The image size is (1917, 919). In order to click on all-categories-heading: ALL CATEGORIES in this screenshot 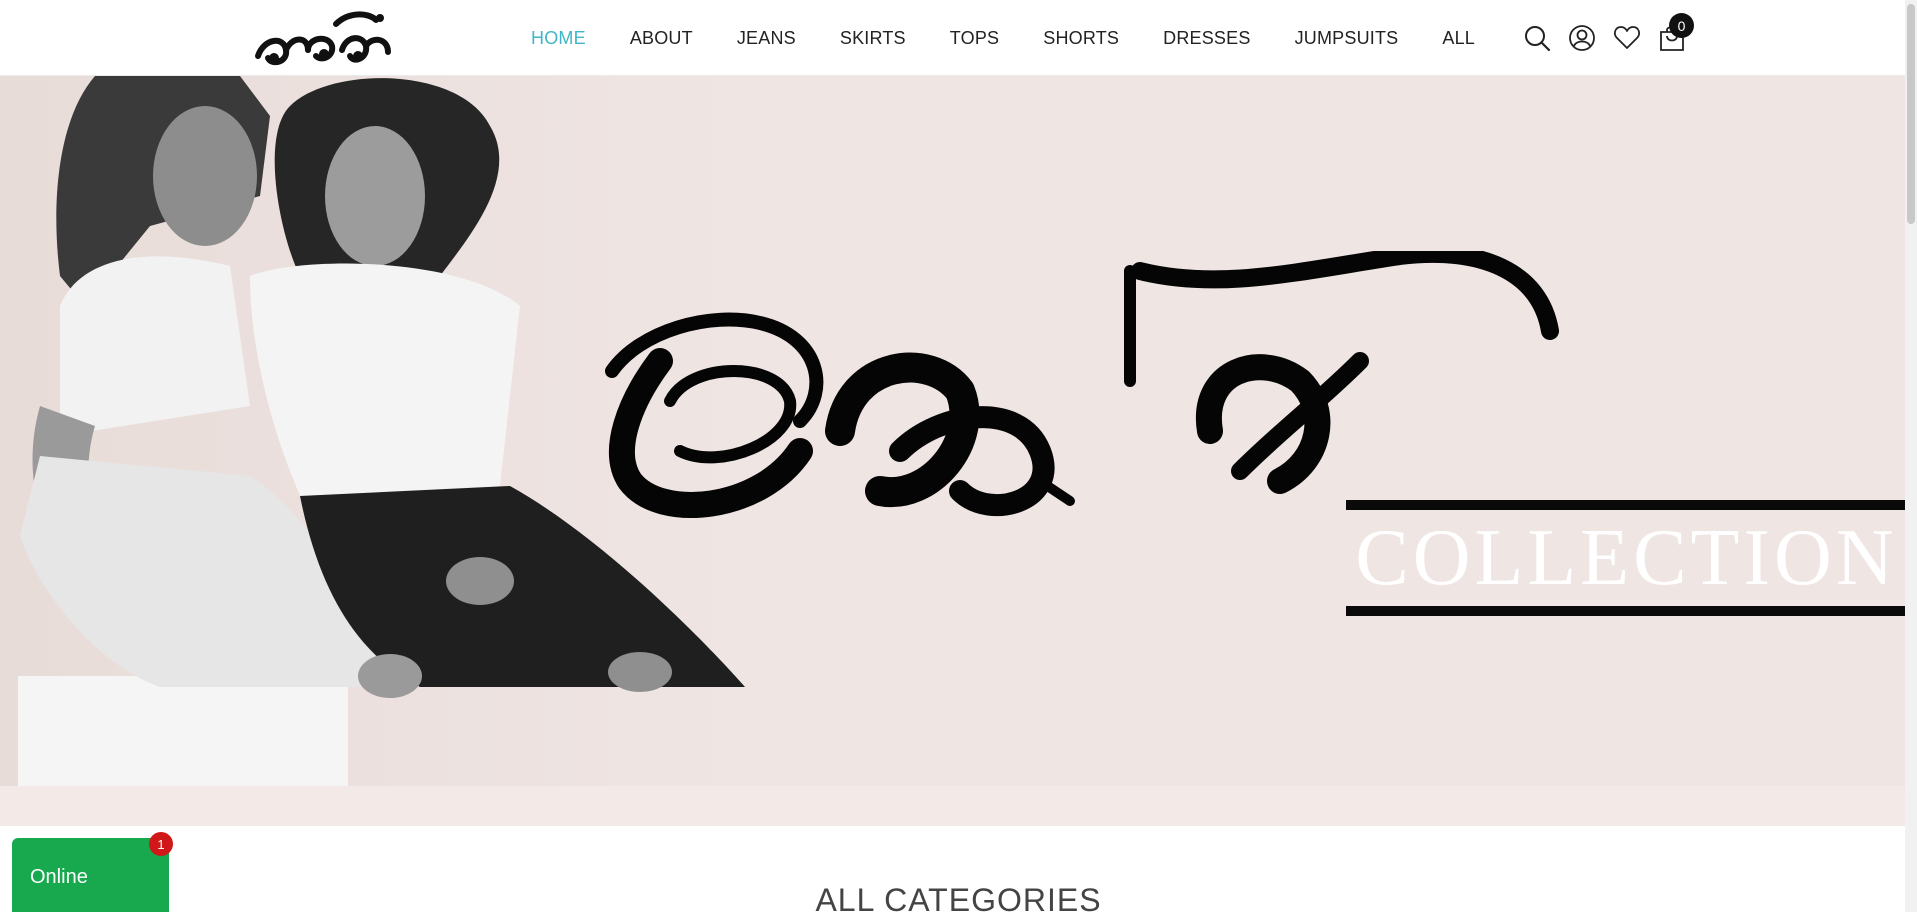, I will do `click(958, 900)`.